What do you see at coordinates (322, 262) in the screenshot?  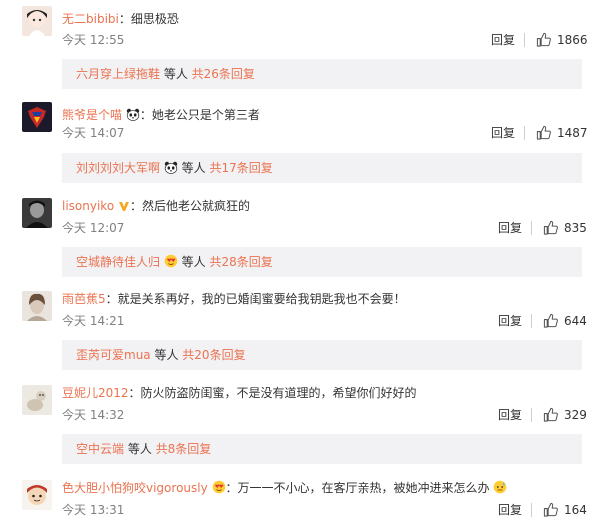 I see `sub-replies-box: 空城静待佳人归 等人 共28条回复` at bounding box center [322, 262].